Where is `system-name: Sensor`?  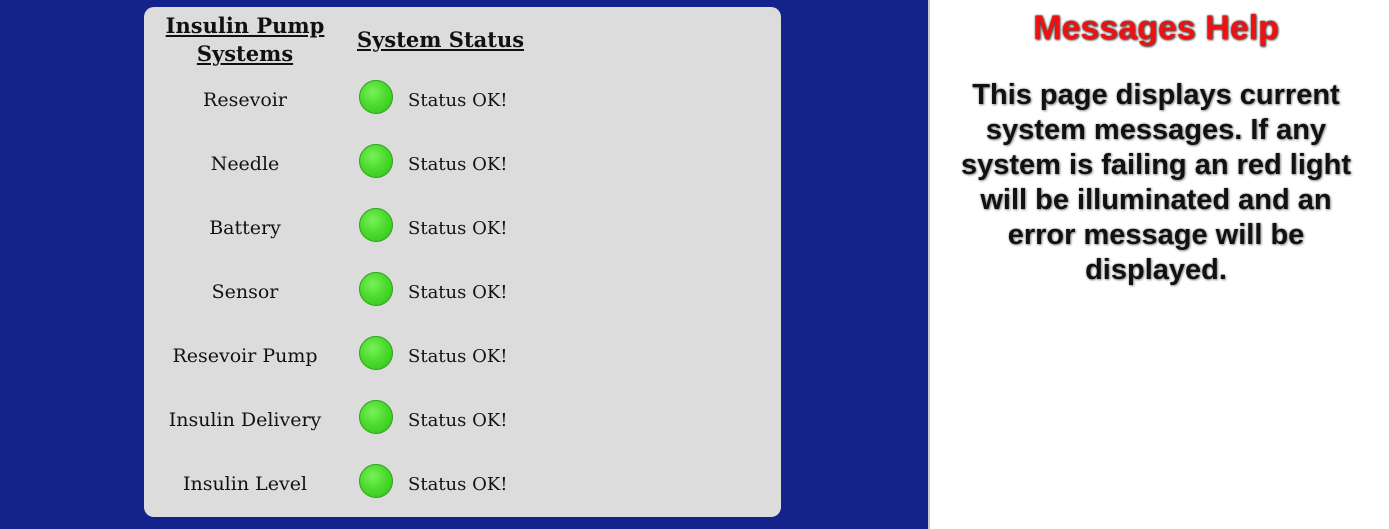
system-name: Sensor is located at coordinates (245, 292).